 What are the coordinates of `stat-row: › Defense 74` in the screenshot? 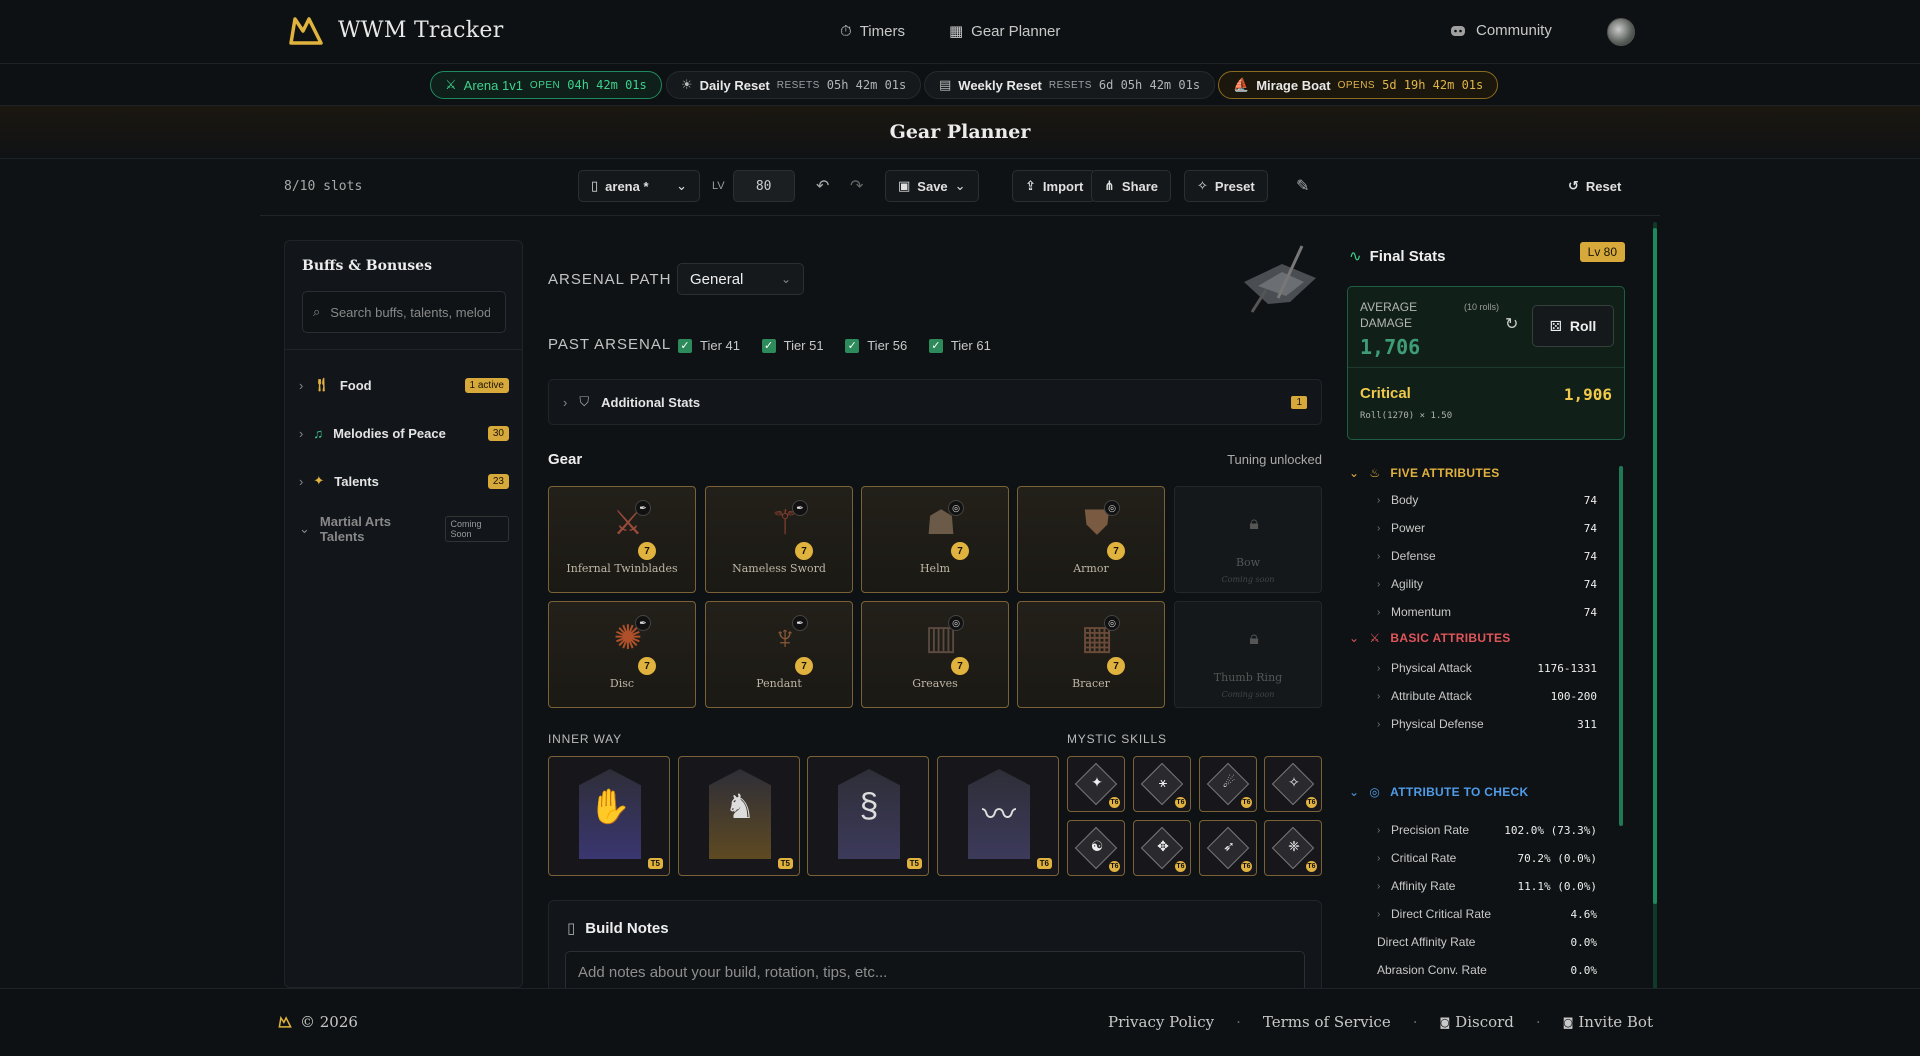 It's located at (1487, 556).